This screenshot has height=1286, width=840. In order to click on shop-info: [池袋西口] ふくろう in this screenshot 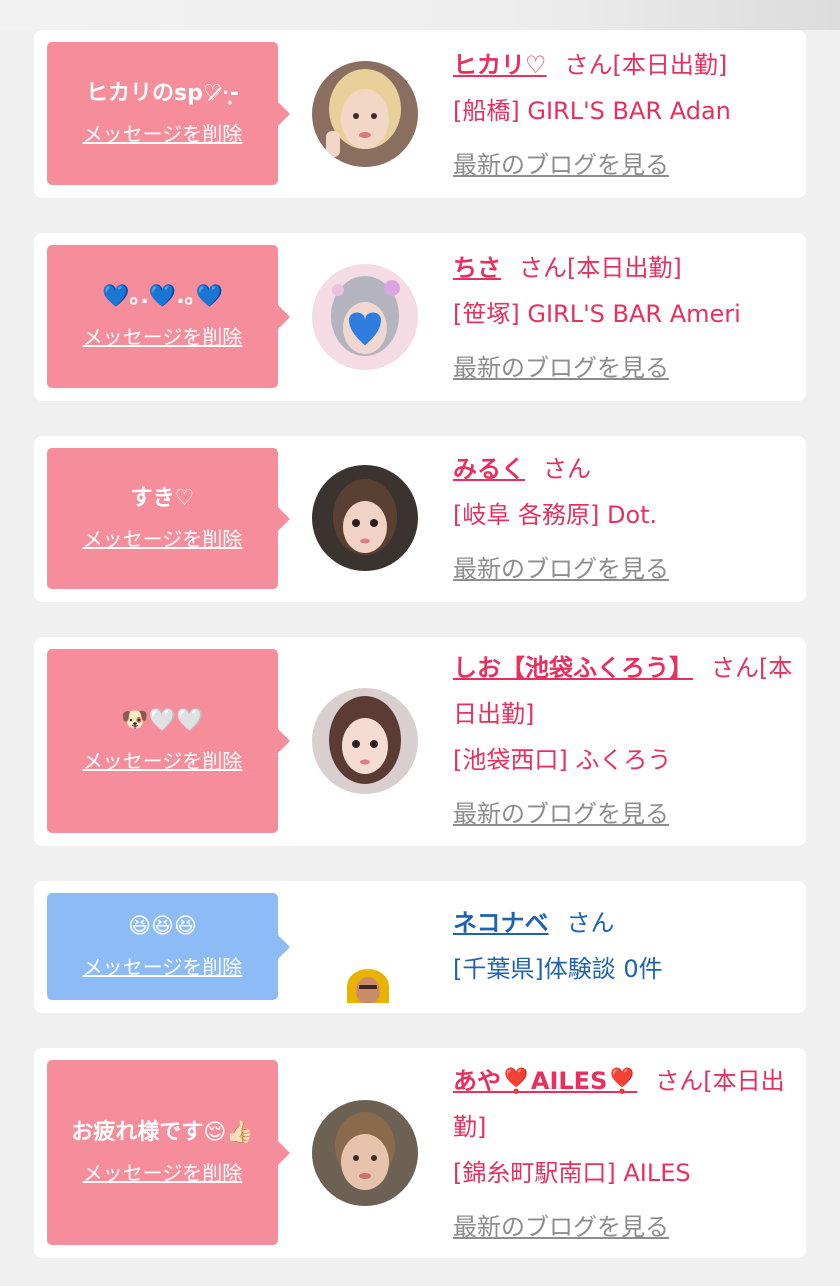, I will do `click(562, 760)`.